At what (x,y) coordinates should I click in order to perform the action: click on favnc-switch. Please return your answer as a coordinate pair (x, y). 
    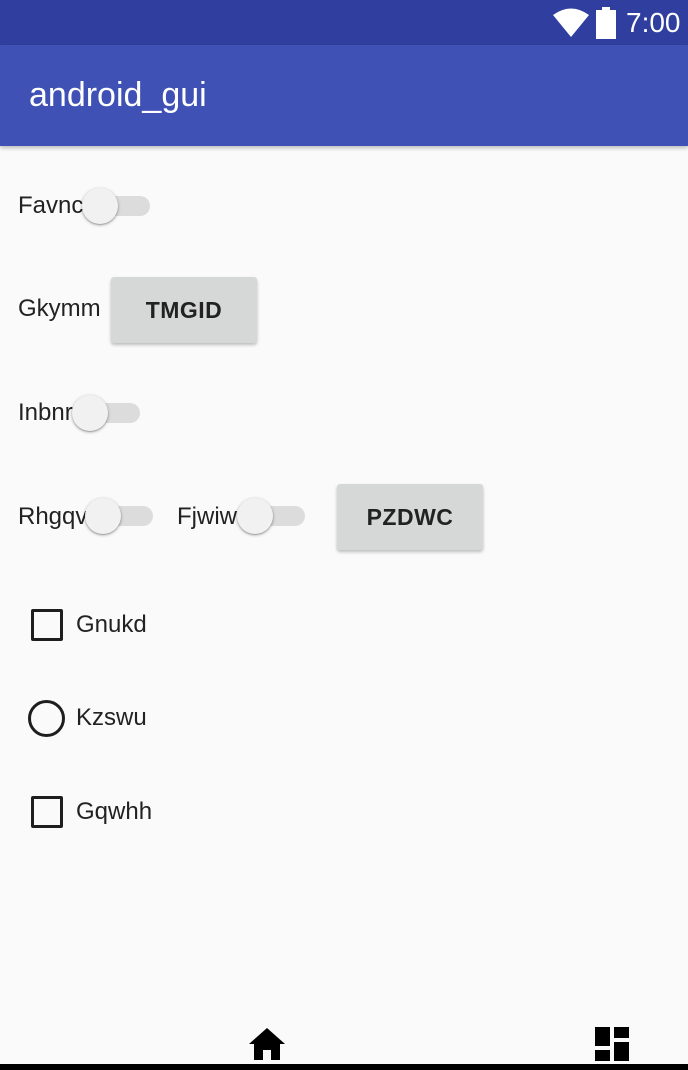
    Looking at the image, I should click on (116, 206).